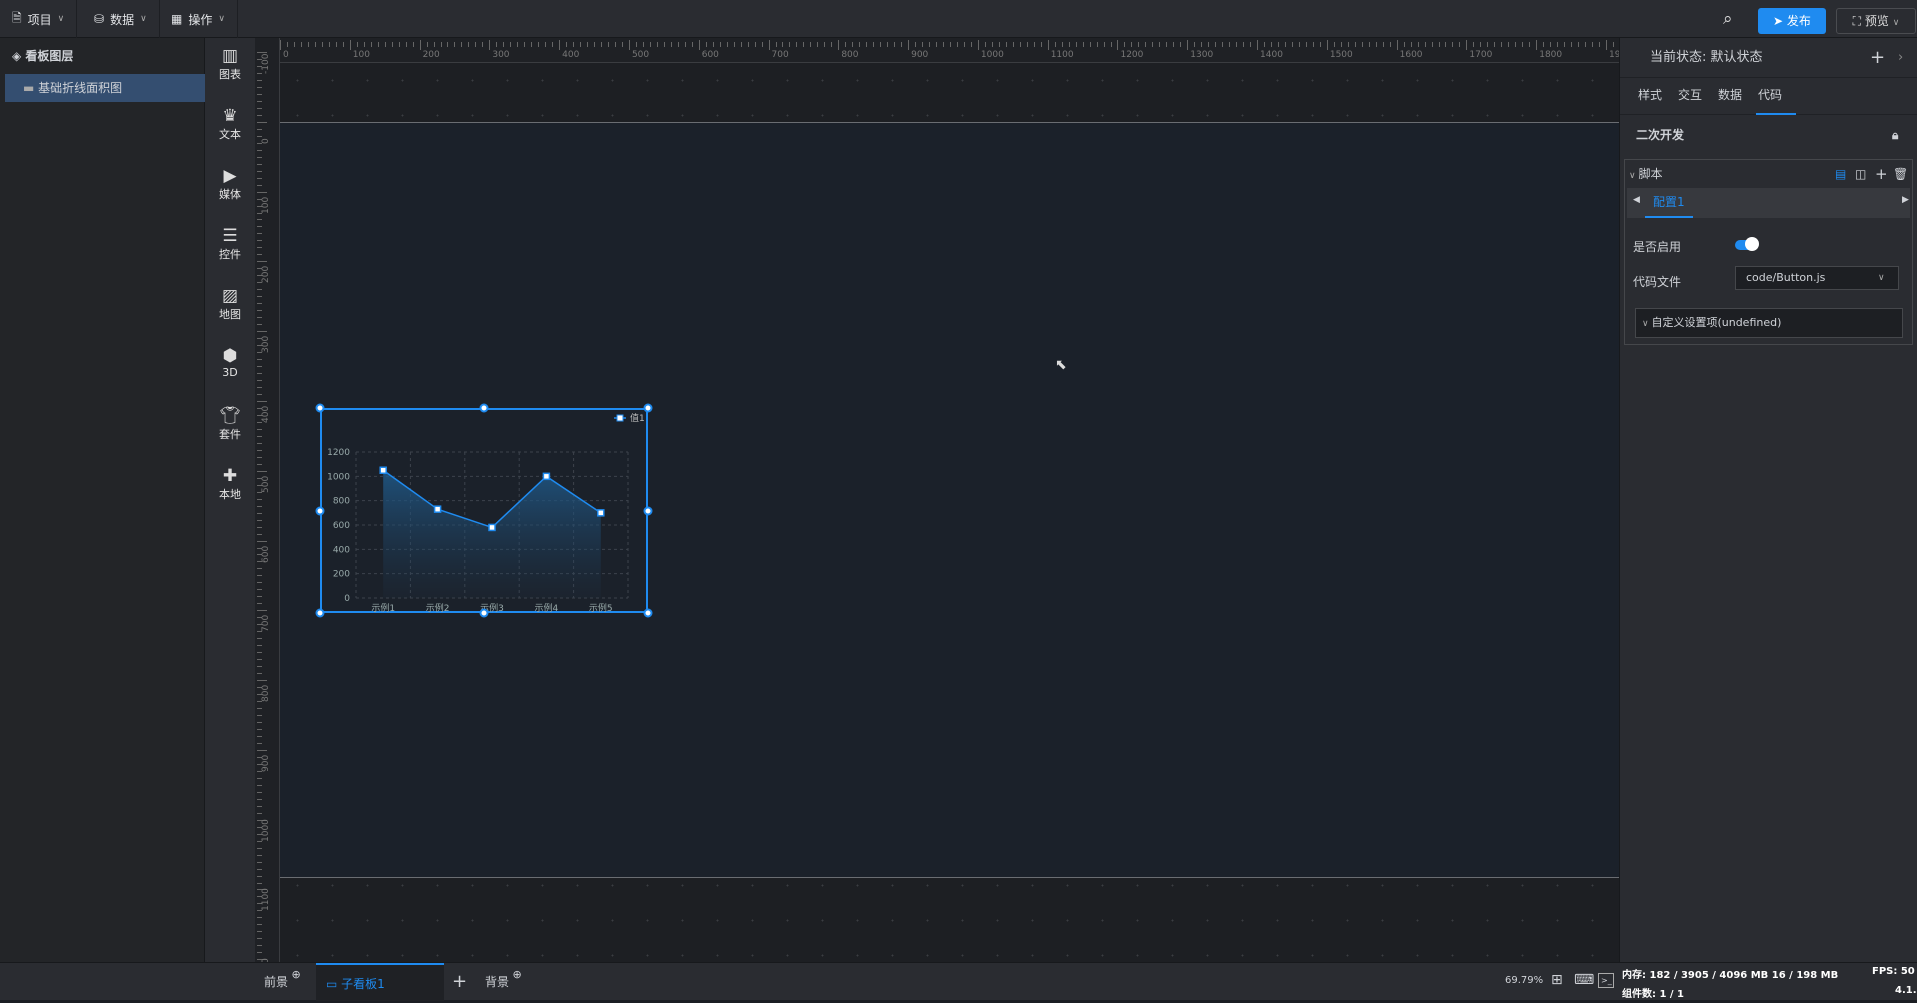  What do you see at coordinates (31, 88) in the screenshot?
I see `folder-icon: ▬` at bounding box center [31, 88].